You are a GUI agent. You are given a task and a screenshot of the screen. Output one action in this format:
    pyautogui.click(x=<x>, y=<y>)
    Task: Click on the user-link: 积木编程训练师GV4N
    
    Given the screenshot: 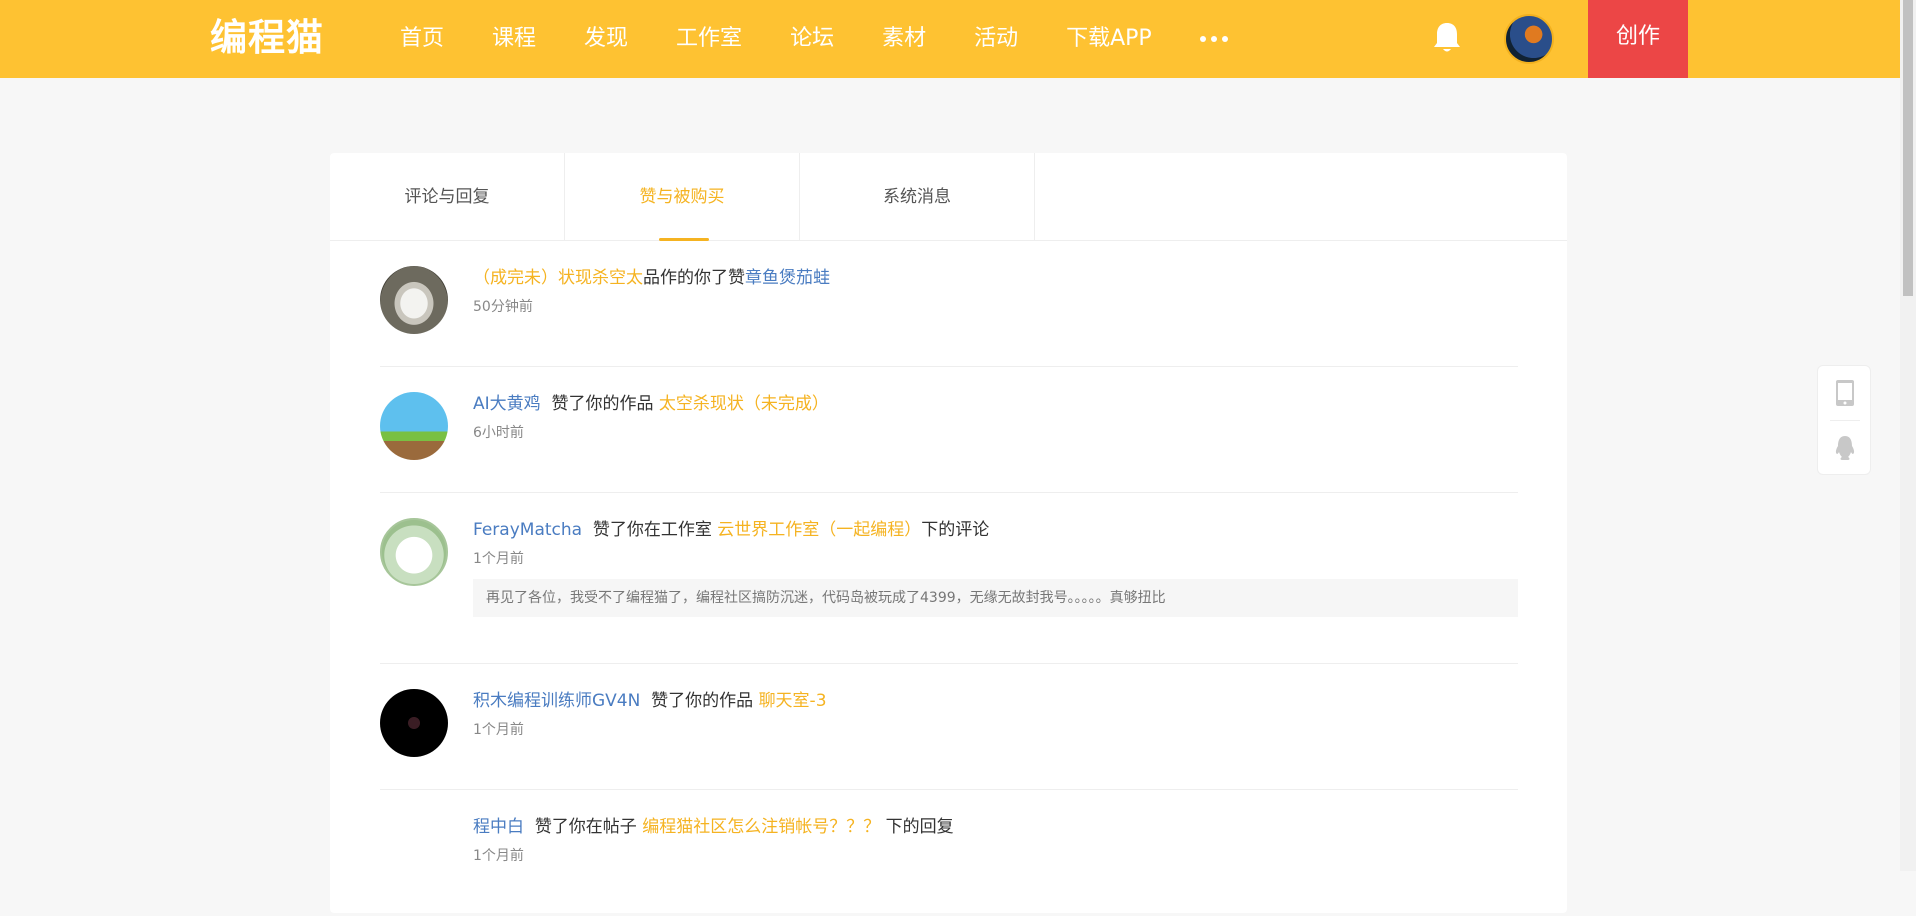 What is the action you would take?
    pyautogui.click(x=556, y=701)
    